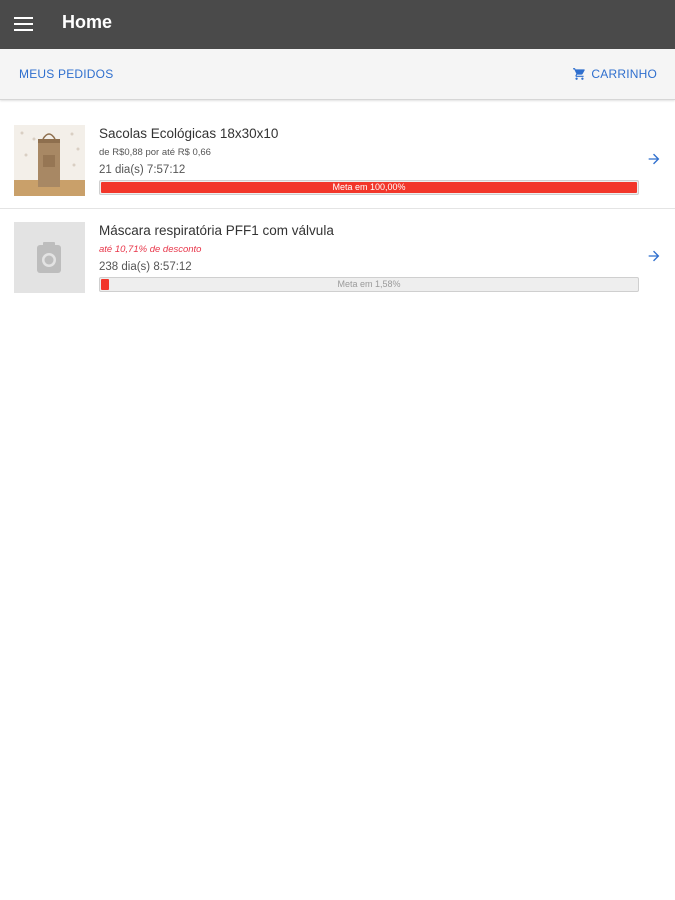 Image resolution: width=675 pixels, height=900 pixels. Describe the element at coordinates (87, 22) in the screenshot. I see `page-title: Home` at that location.